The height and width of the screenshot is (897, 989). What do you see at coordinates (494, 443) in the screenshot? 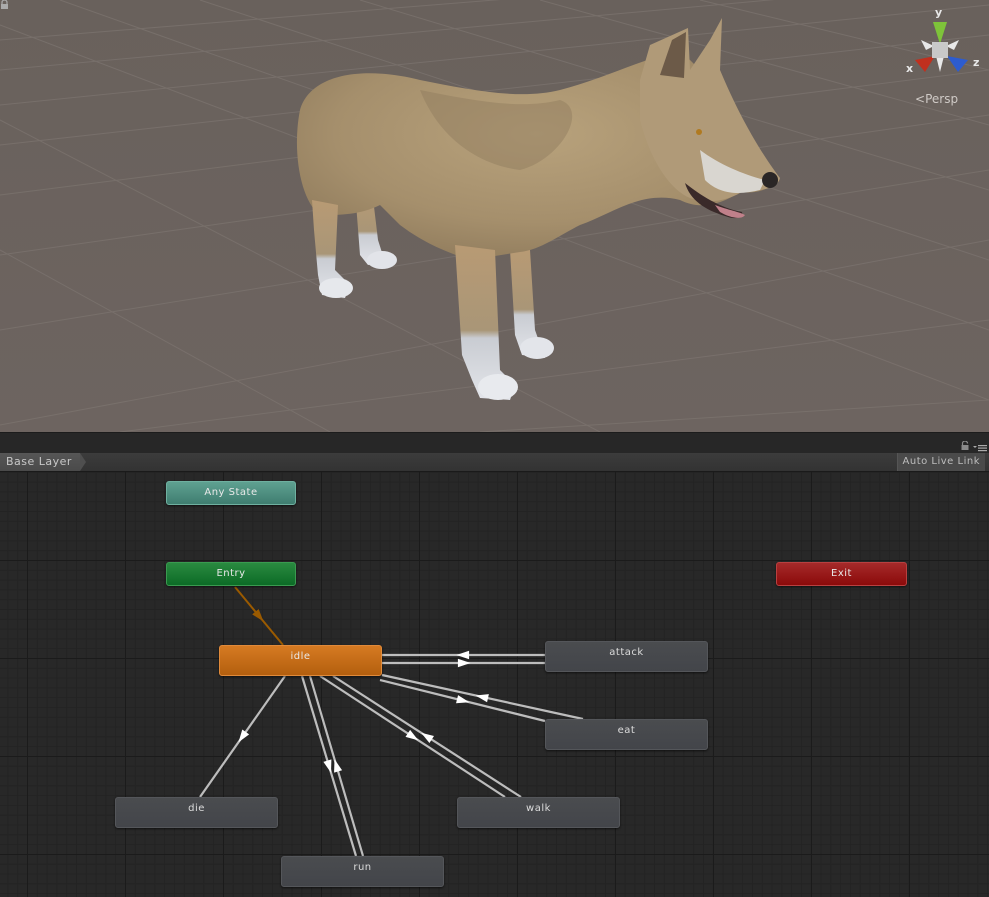
I see `panel-tab-bar` at bounding box center [494, 443].